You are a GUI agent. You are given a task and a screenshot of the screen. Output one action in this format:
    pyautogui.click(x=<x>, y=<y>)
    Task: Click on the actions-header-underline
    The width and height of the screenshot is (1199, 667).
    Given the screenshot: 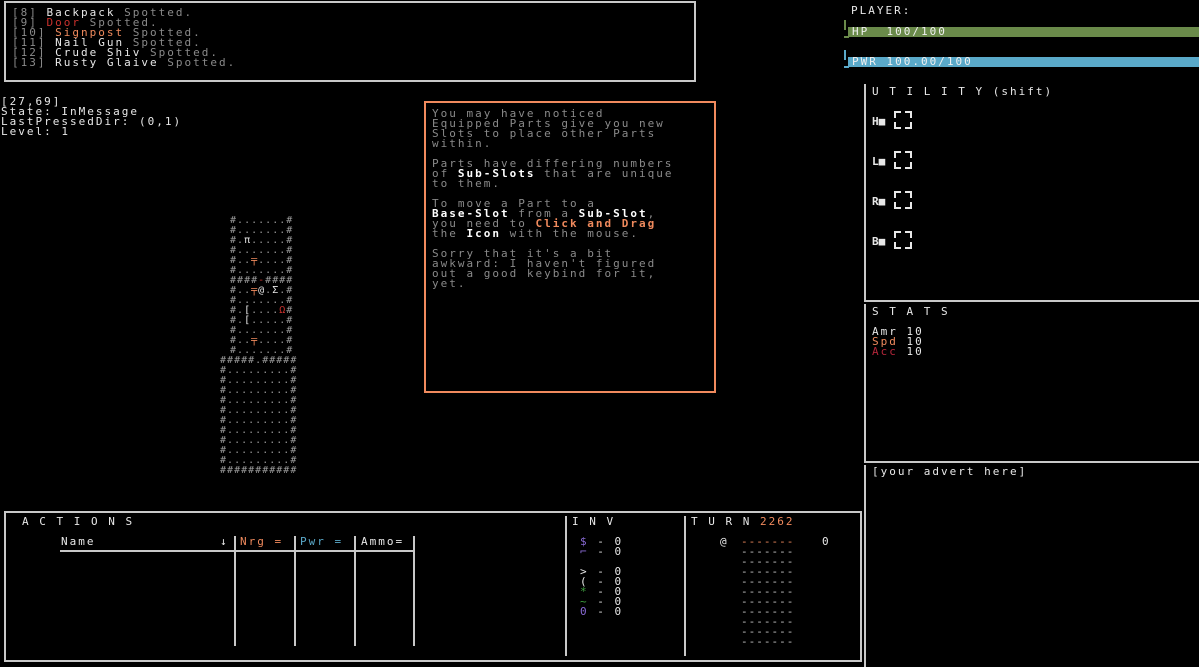 What is the action you would take?
    pyautogui.click(x=237, y=551)
    